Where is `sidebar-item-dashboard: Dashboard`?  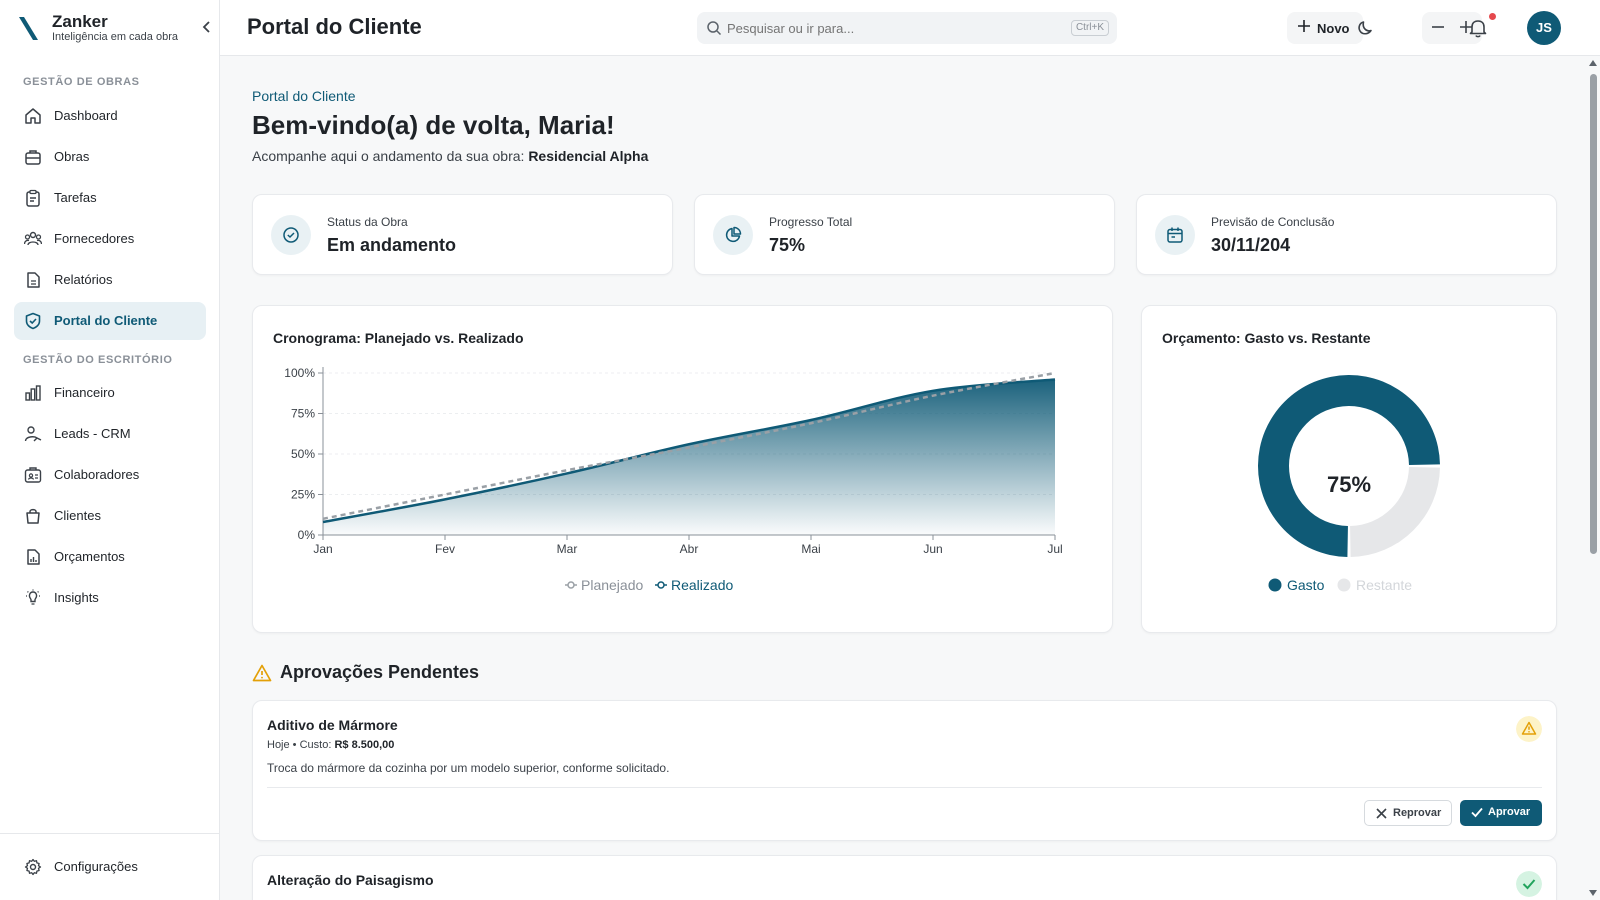
sidebar-item-dashboard: Dashboard is located at coordinates (110, 116).